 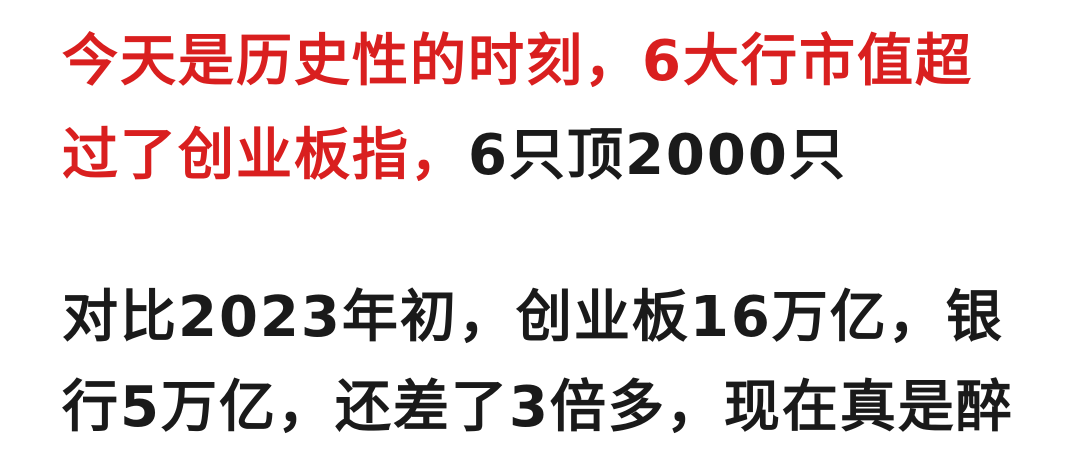 What do you see at coordinates (538, 407) in the screenshot?
I see `body-line-2: 行5万亿，还差了3倍多，现在真是醉` at bounding box center [538, 407].